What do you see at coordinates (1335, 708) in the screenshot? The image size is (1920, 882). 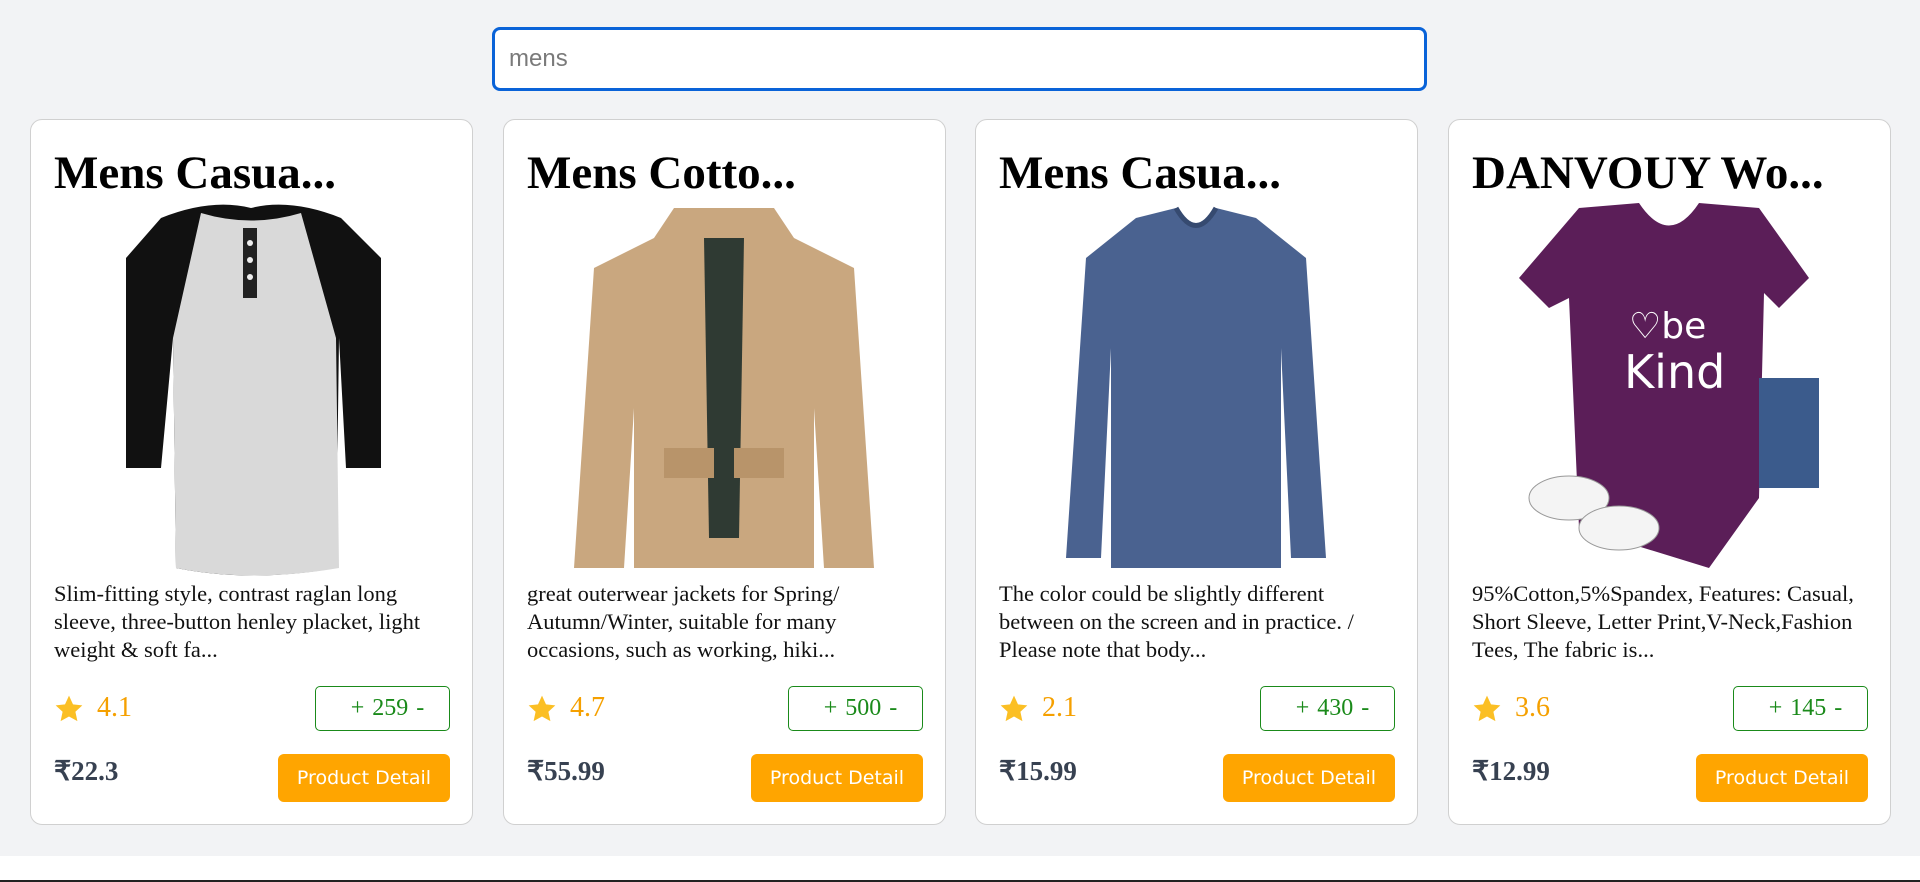 I see `quantity-value: 430` at bounding box center [1335, 708].